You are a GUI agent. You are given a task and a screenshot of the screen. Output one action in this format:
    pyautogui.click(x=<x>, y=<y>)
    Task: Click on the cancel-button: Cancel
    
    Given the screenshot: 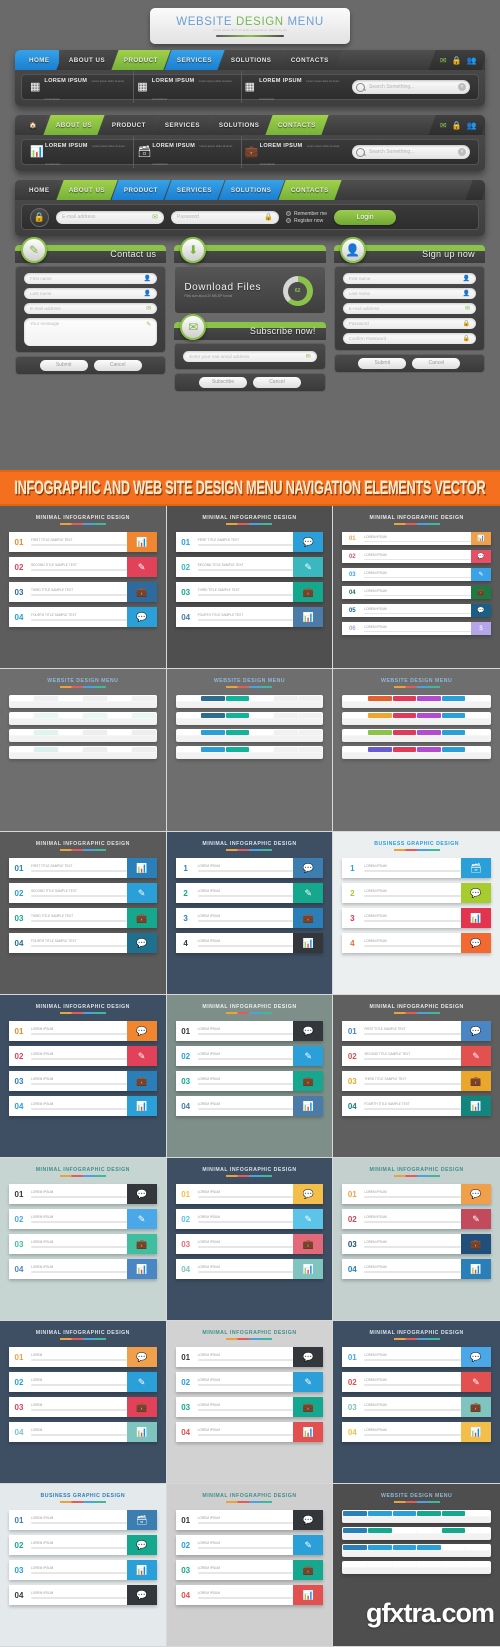 What is the action you would take?
    pyautogui.click(x=277, y=382)
    